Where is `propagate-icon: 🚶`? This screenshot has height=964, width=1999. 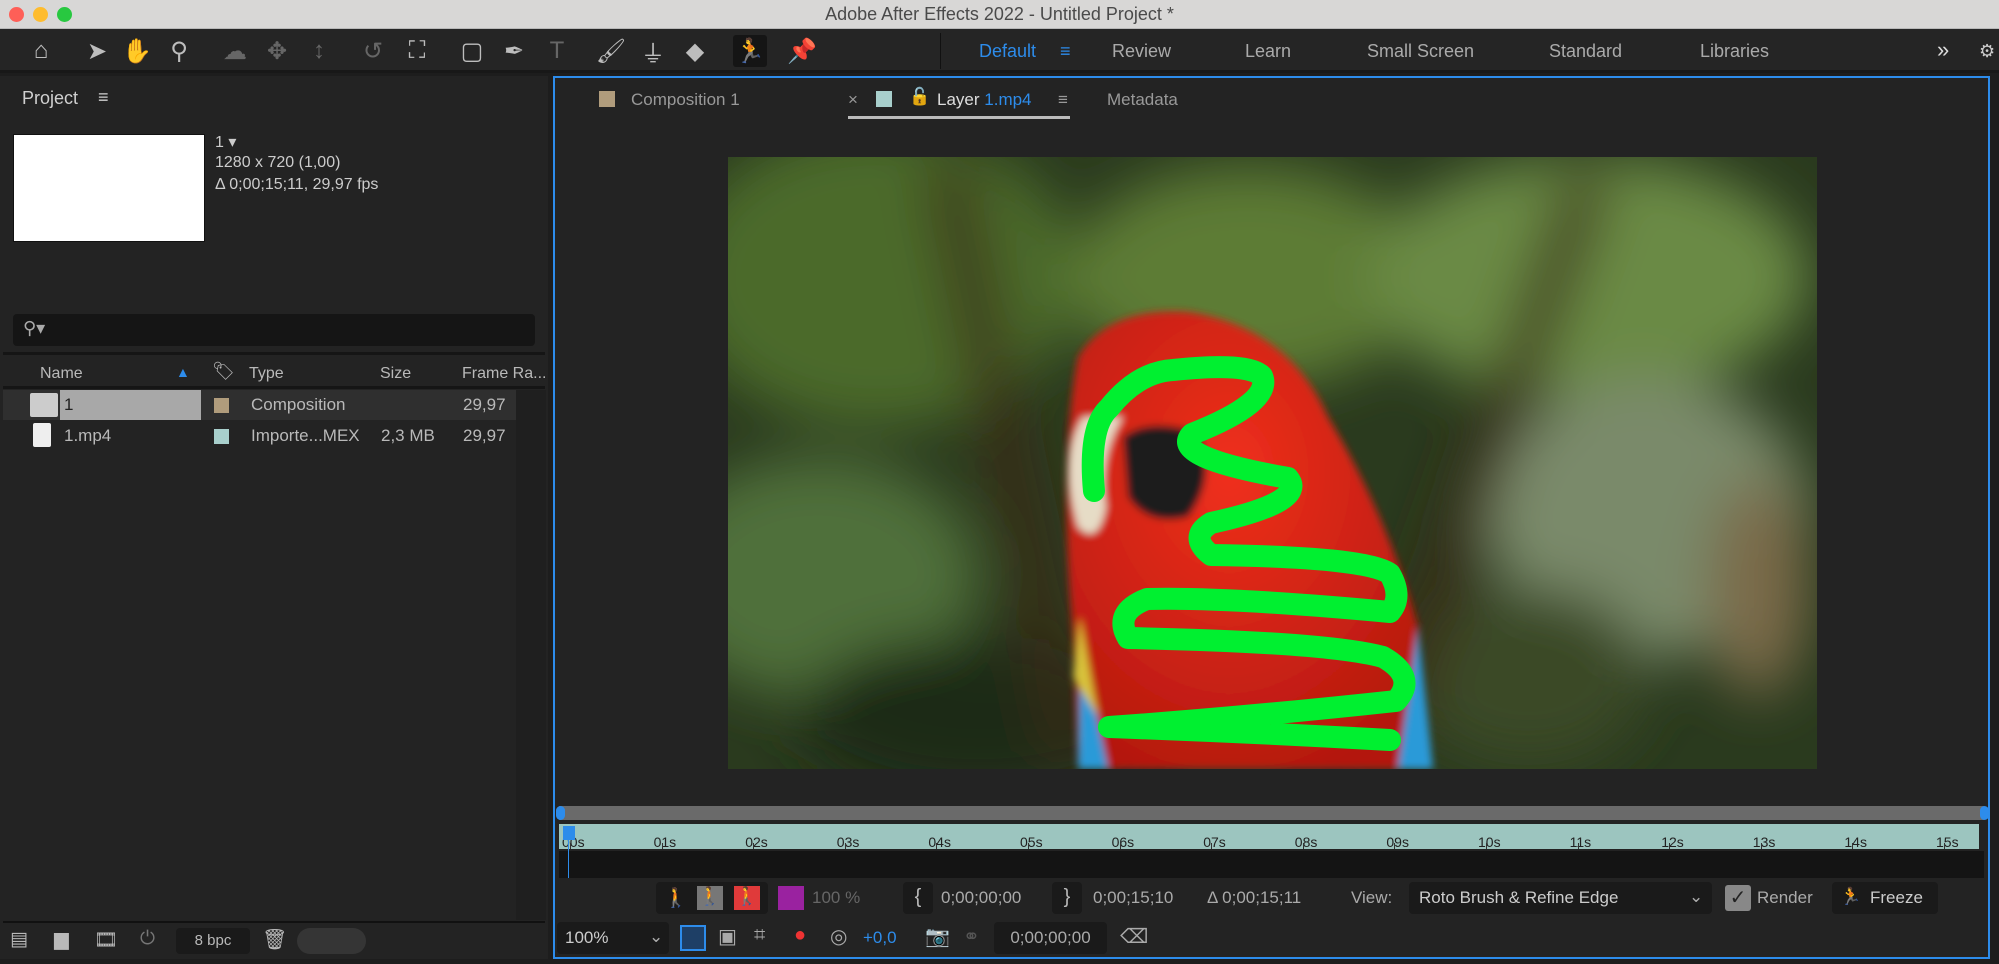 propagate-icon: 🚶 is located at coordinates (676, 898).